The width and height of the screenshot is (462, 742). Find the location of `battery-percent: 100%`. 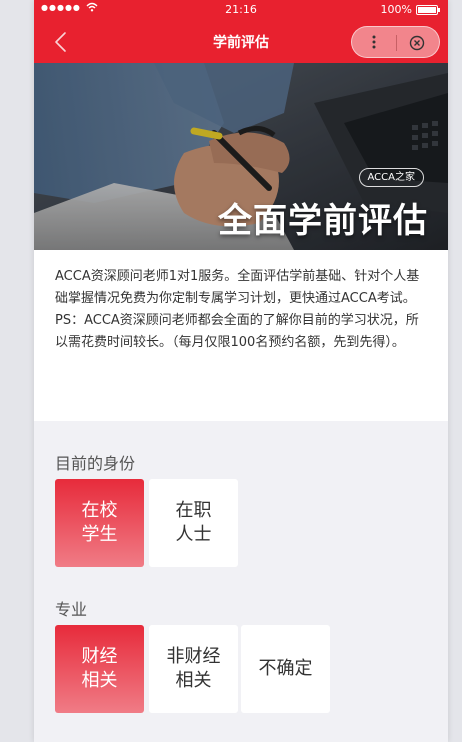

battery-percent: 100% is located at coordinates (396, 9).